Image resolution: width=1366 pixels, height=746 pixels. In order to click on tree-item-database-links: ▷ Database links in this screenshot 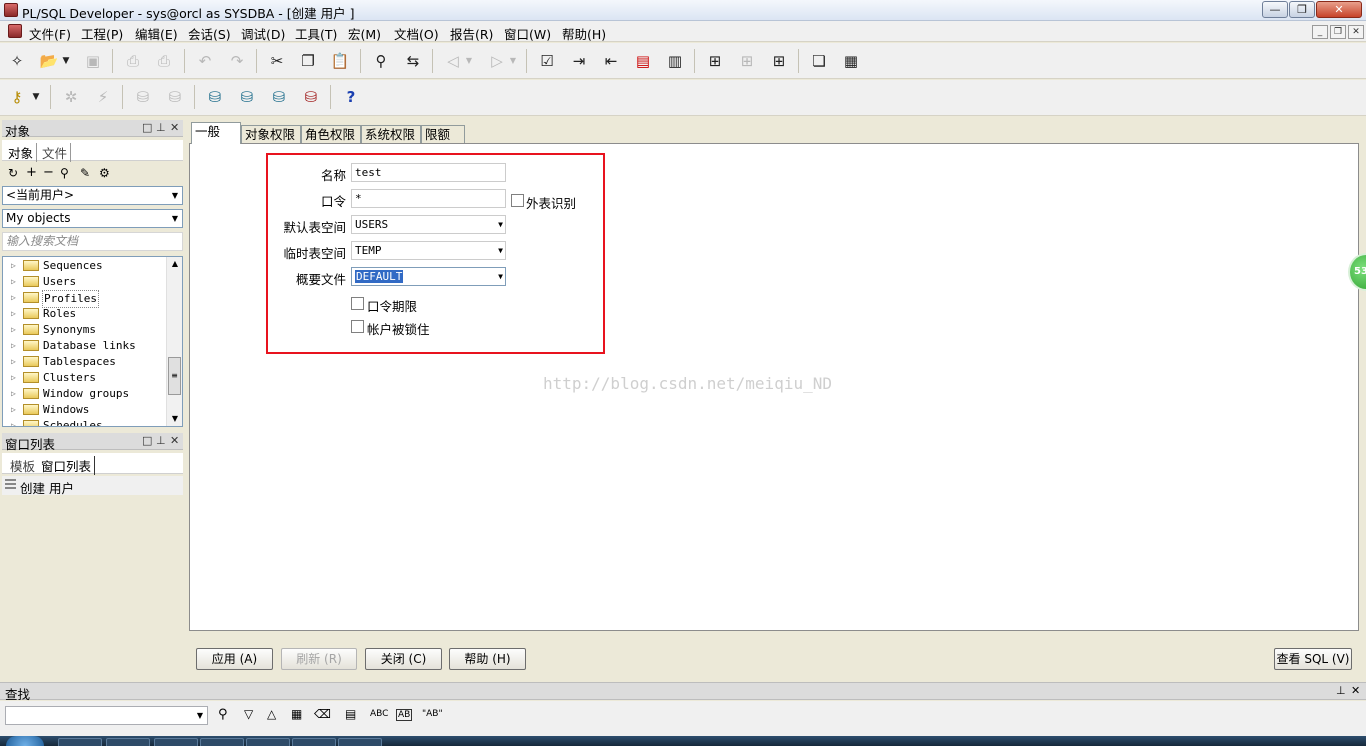, I will do `click(74, 346)`.